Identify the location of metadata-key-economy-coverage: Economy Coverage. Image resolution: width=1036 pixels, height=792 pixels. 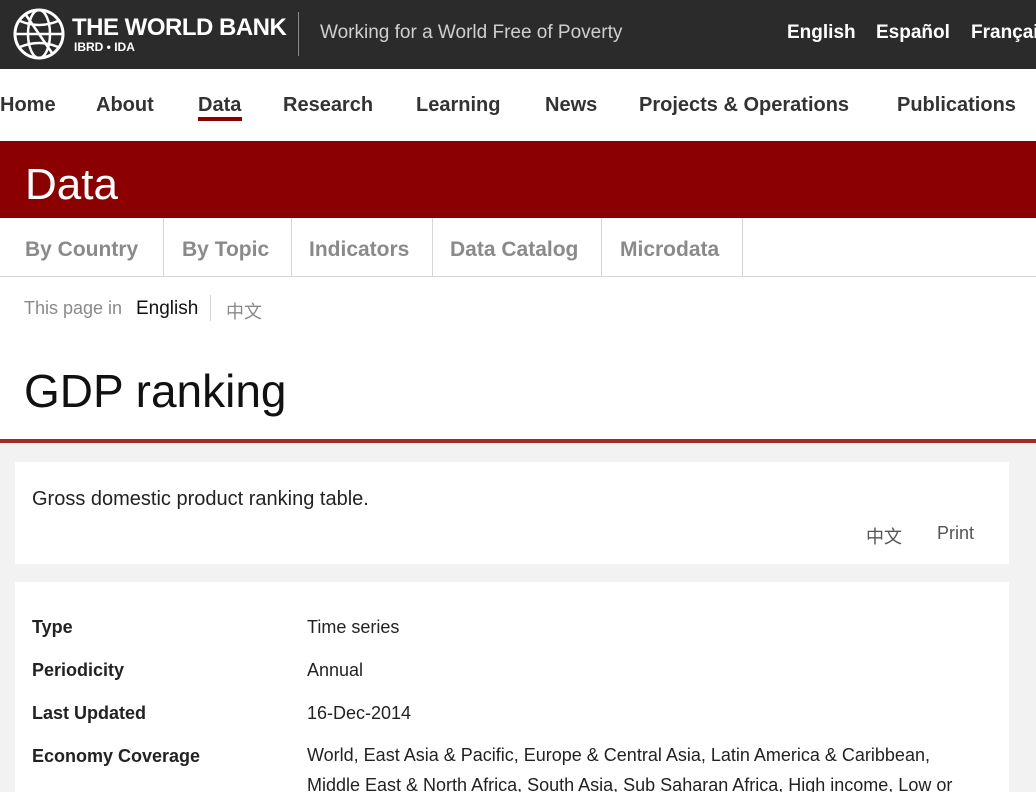
(116, 756).